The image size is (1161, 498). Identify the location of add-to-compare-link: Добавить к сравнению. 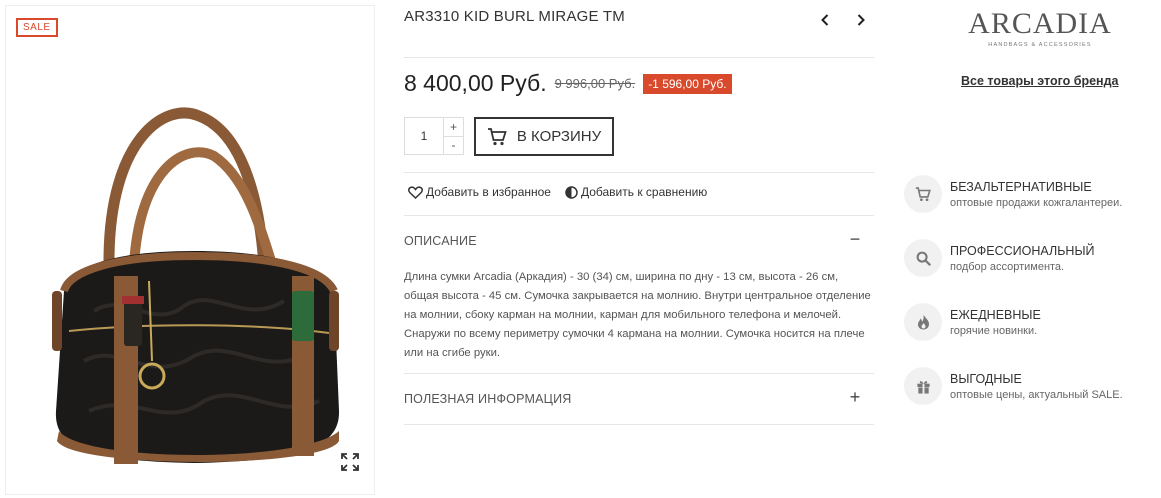
(636, 192).